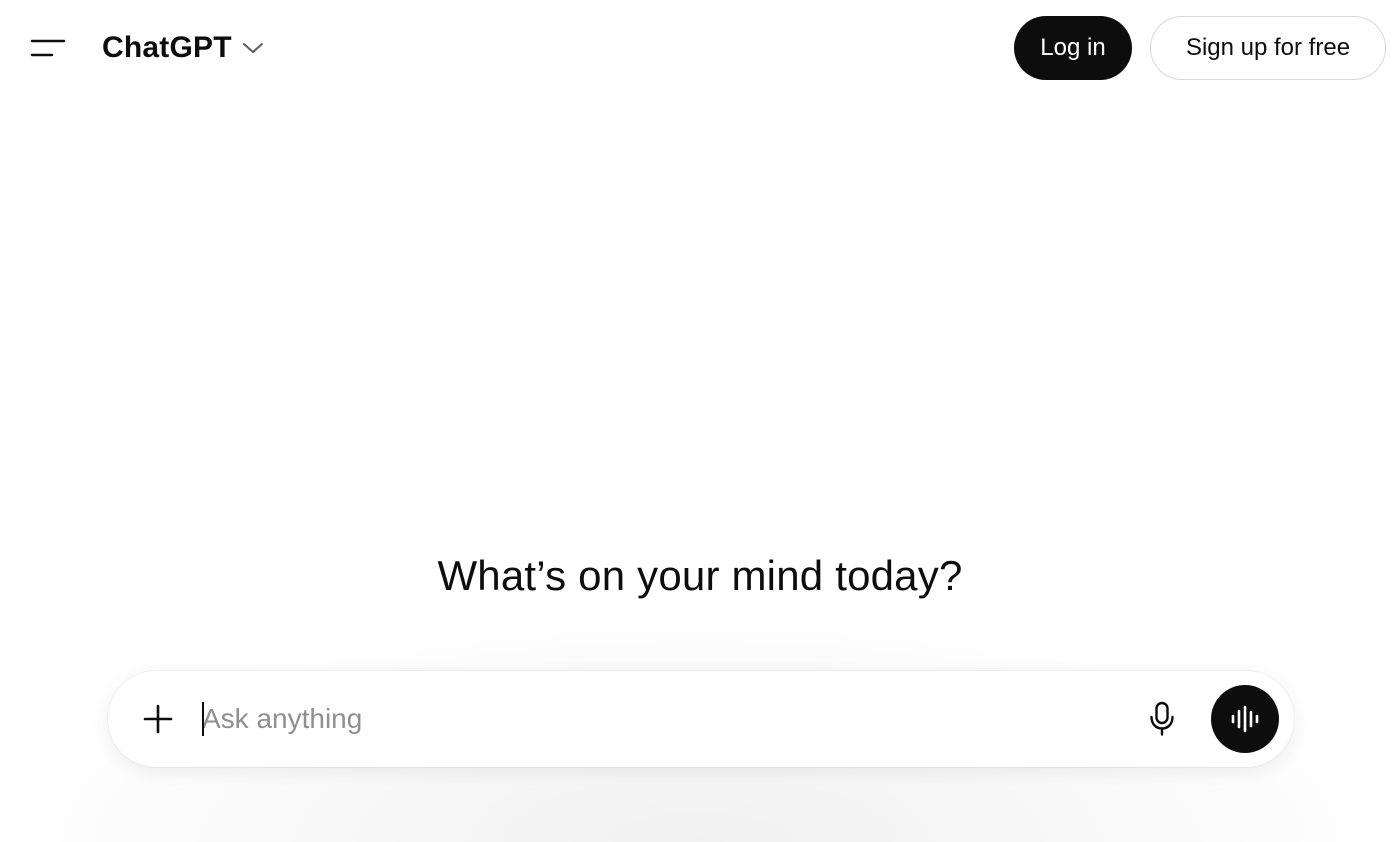 The width and height of the screenshot is (1400, 842). Describe the element at coordinates (1073, 48) in the screenshot. I see `login-button: Log in` at that location.